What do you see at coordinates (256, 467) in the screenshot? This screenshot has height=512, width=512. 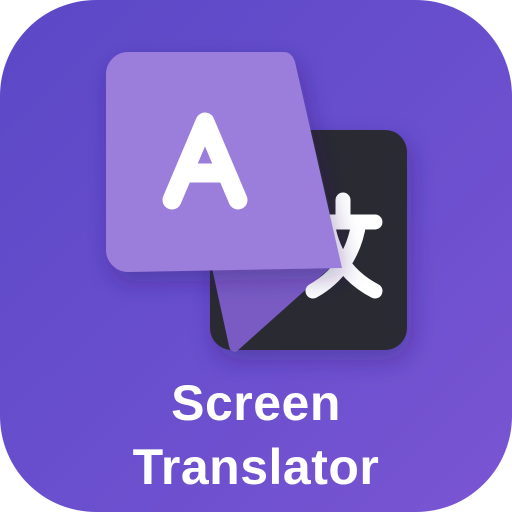 I see `app-name-line-2: Translator` at bounding box center [256, 467].